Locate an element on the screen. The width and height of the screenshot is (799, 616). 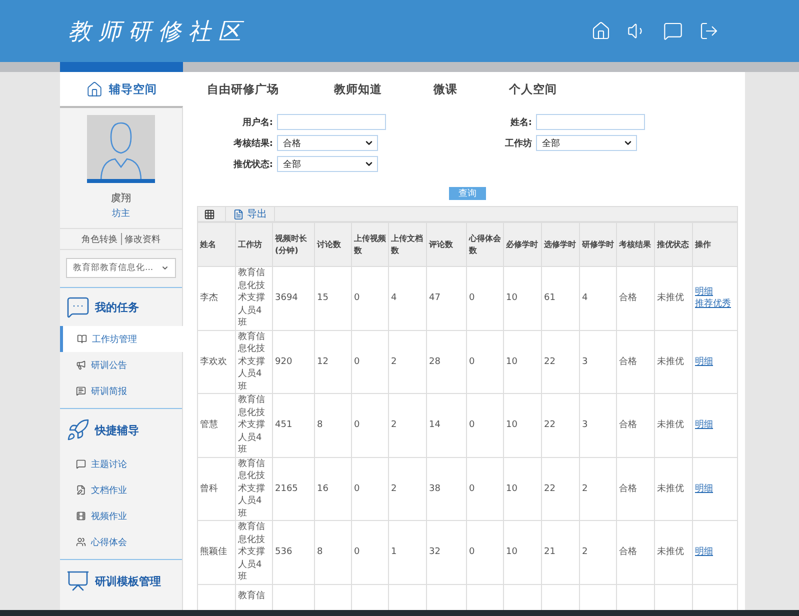
column-header: 评论数 is located at coordinates (446, 244).